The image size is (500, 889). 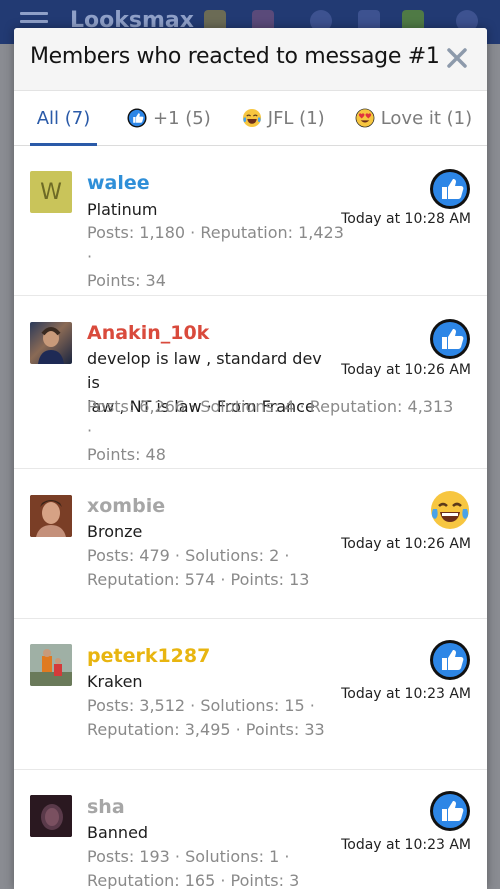 I want to click on member-title: Banned, so click(x=118, y=832).